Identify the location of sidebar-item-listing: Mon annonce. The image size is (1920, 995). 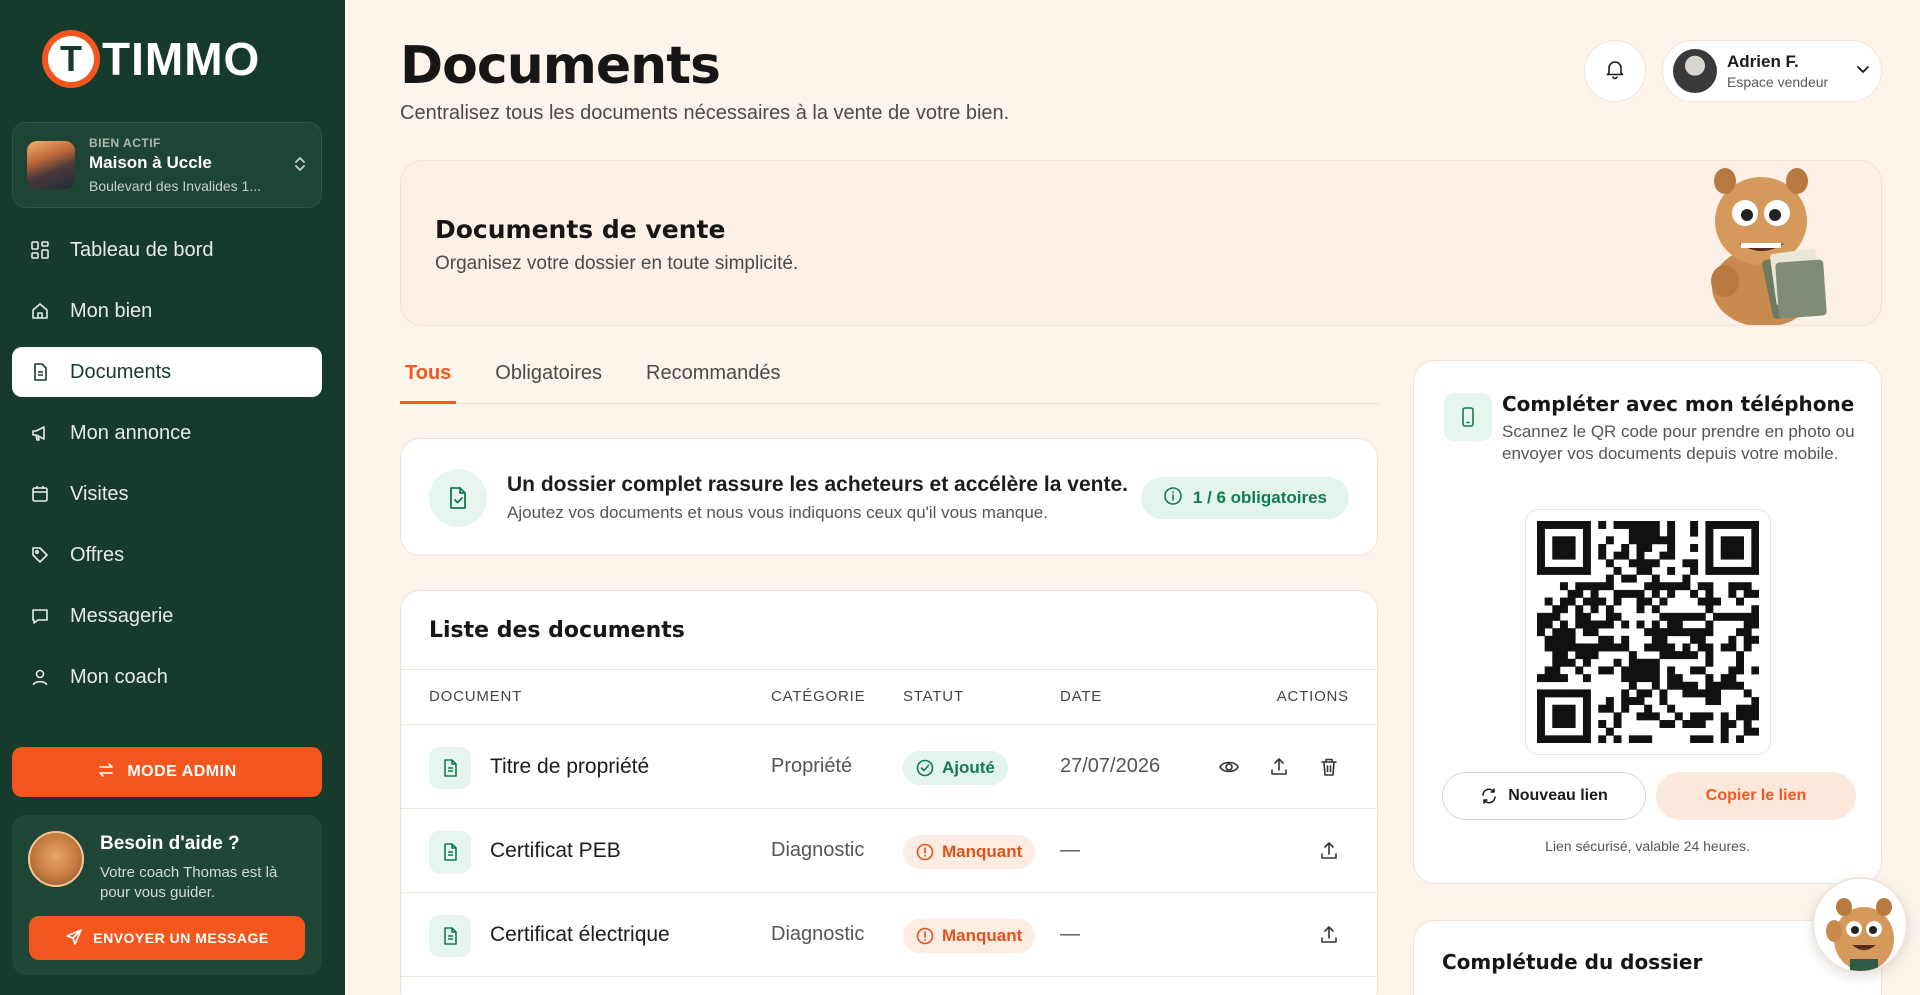
(167, 433).